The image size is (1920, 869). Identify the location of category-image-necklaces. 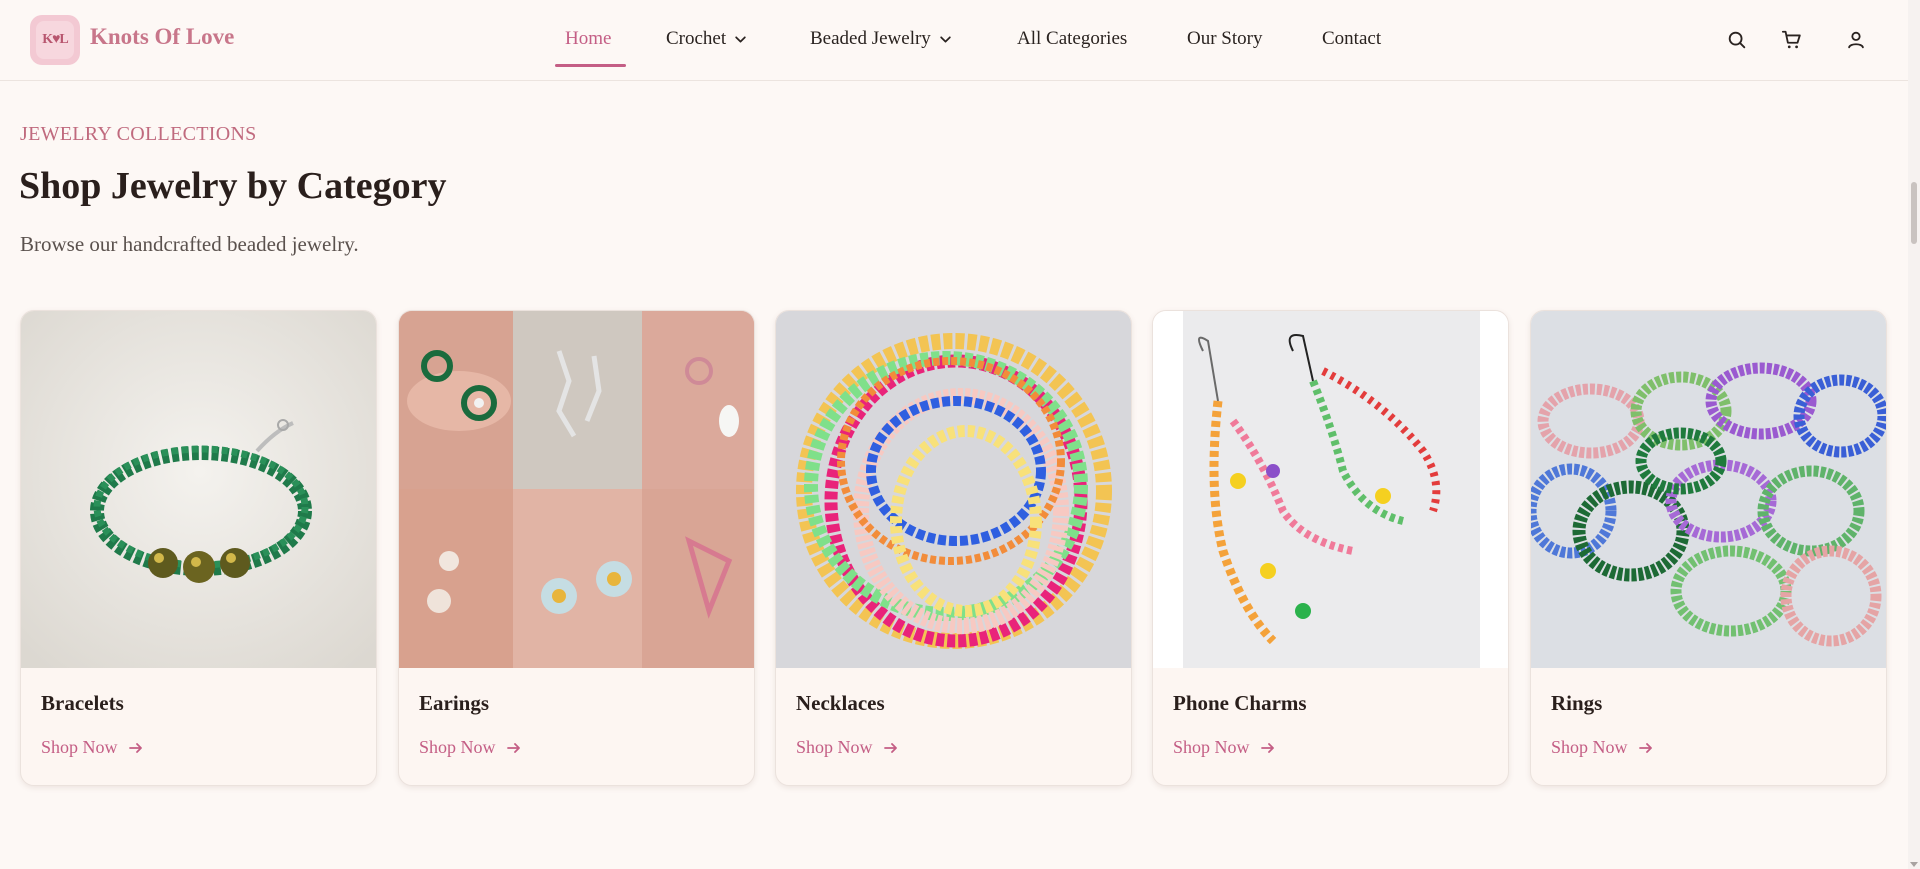
(953, 489).